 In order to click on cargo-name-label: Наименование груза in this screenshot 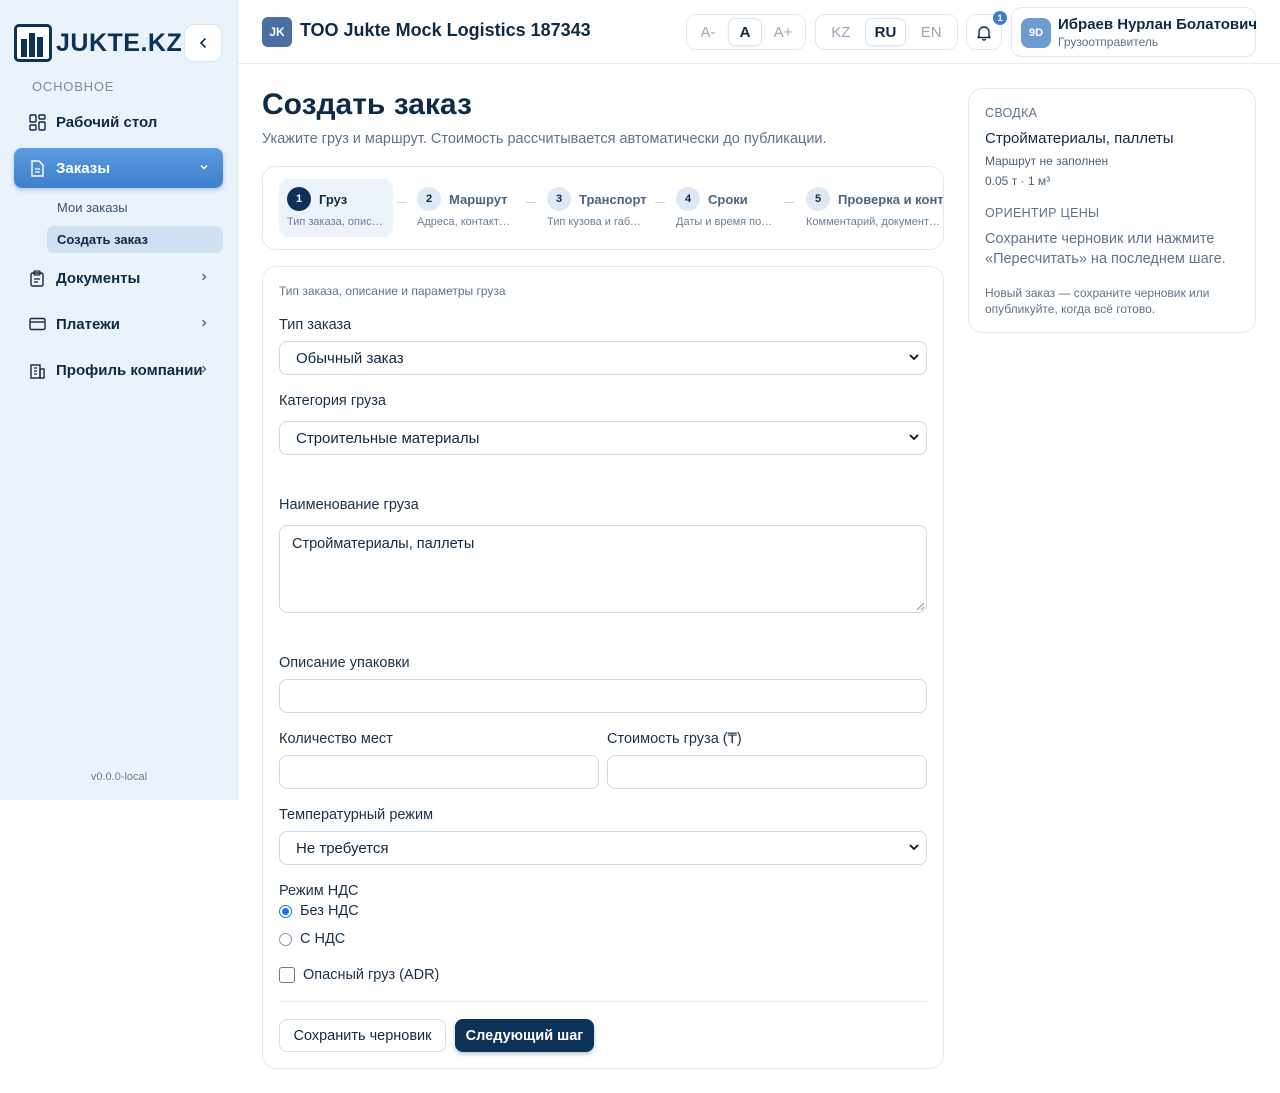, I will do `click(349, 505)`.